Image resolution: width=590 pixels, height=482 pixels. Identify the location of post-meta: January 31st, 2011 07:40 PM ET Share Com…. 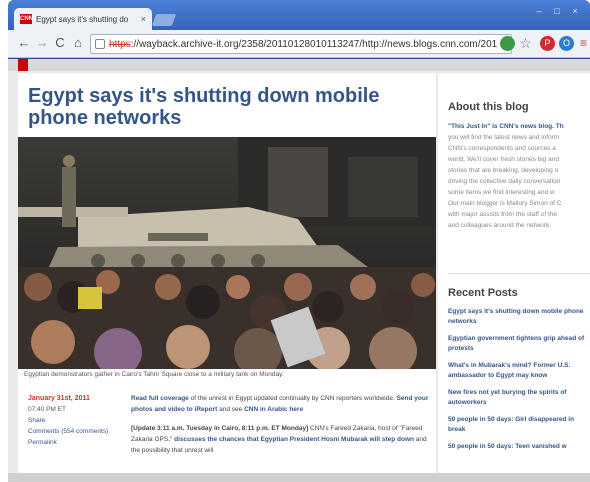
(78, 420).